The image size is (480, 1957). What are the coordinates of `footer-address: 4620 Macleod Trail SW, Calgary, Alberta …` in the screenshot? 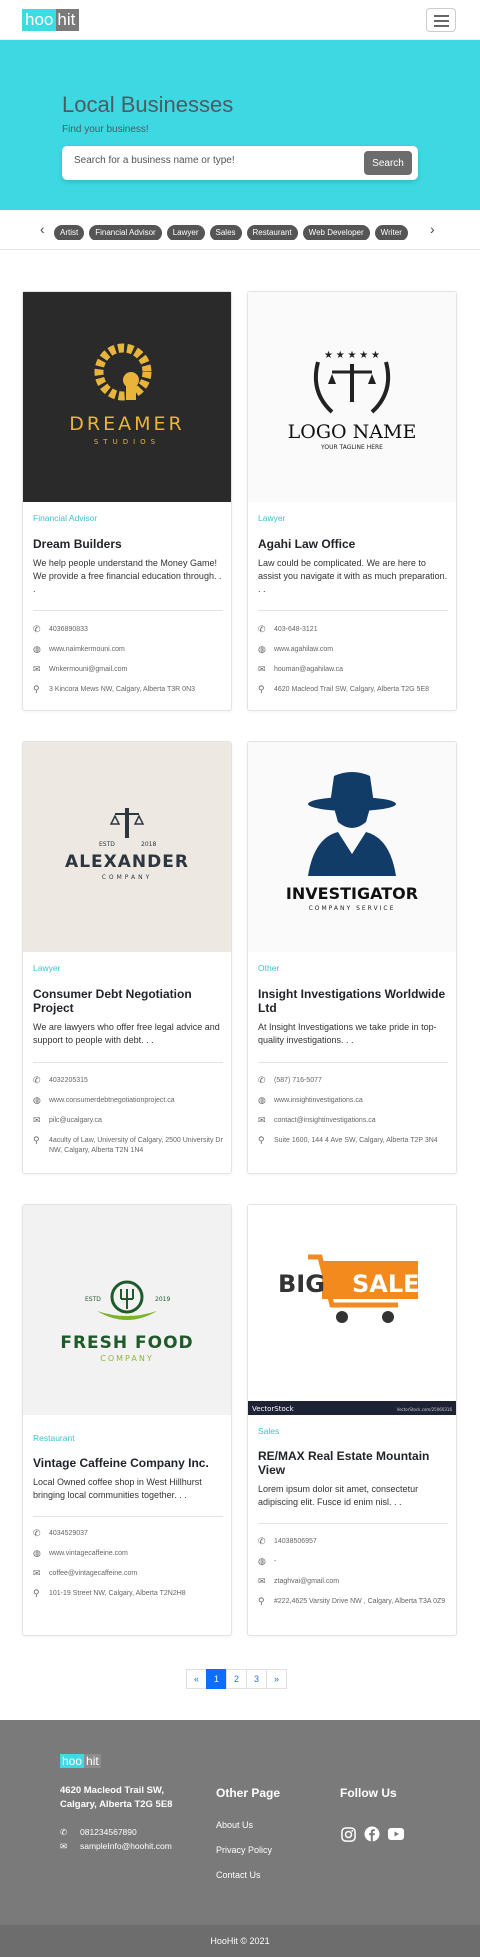 It's located at (116, 1797).